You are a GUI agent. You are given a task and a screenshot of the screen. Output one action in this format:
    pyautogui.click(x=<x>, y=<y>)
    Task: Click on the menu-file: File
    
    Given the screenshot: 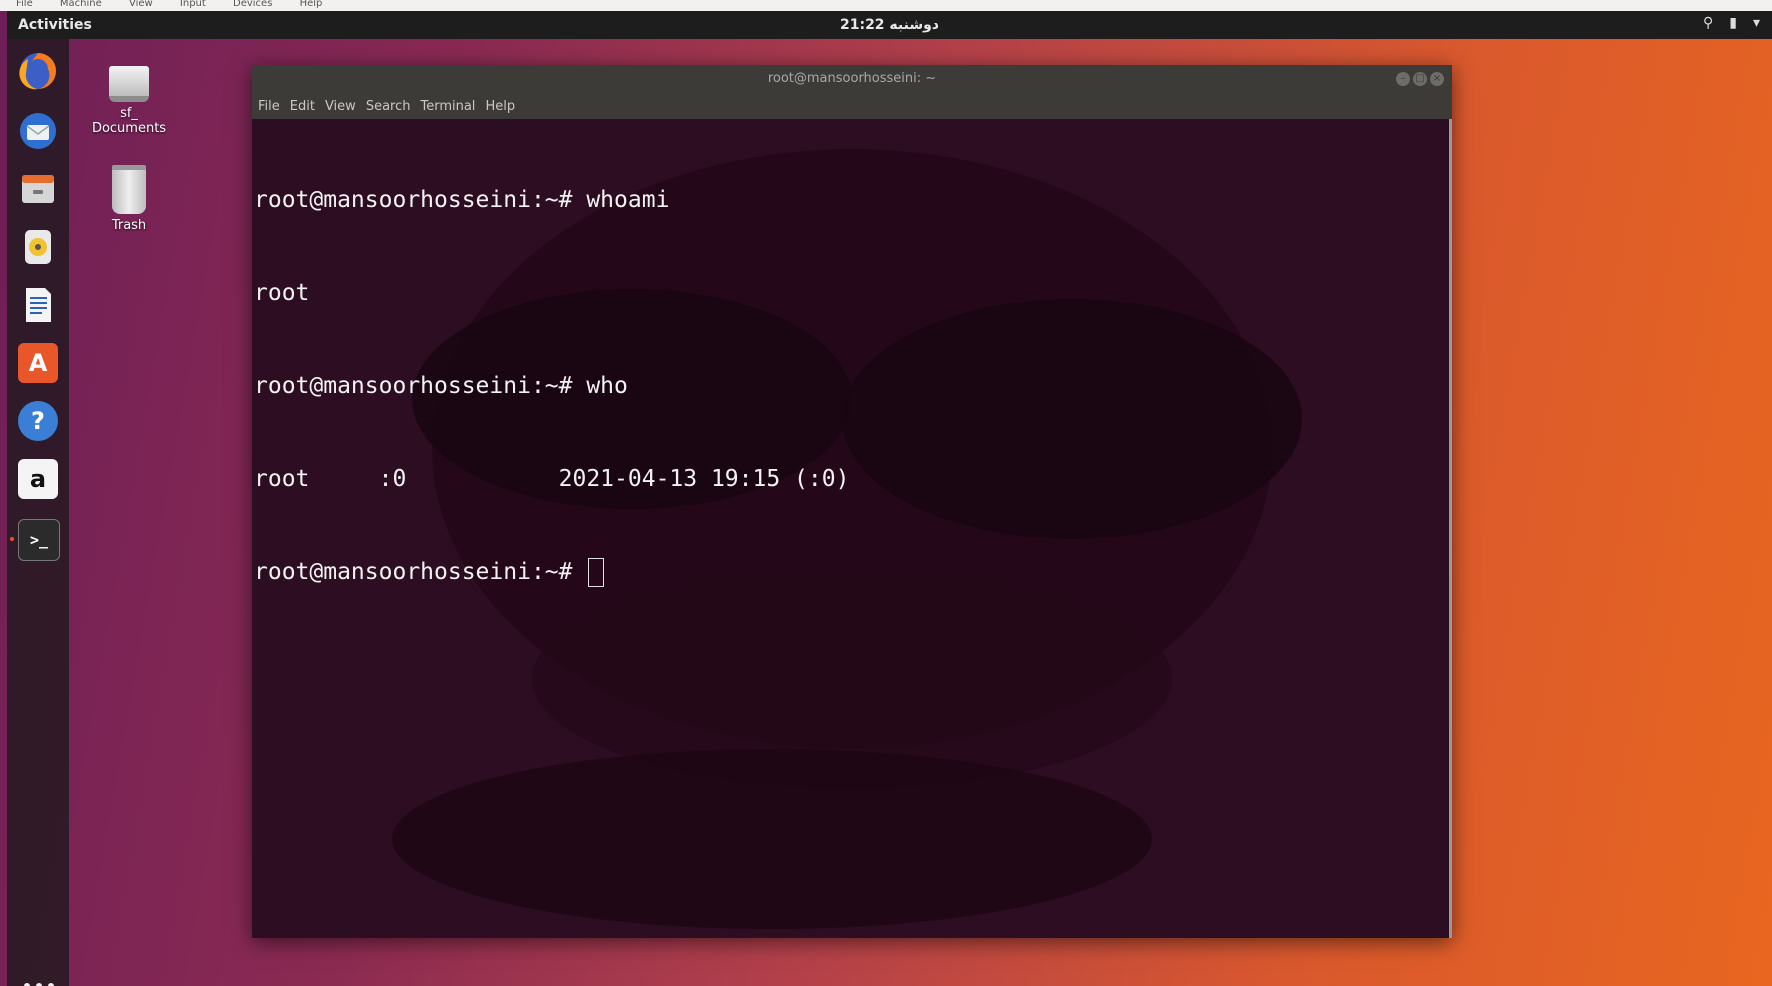 What is the action you would take?
    pyautogui.click(x=269, y=106)
    